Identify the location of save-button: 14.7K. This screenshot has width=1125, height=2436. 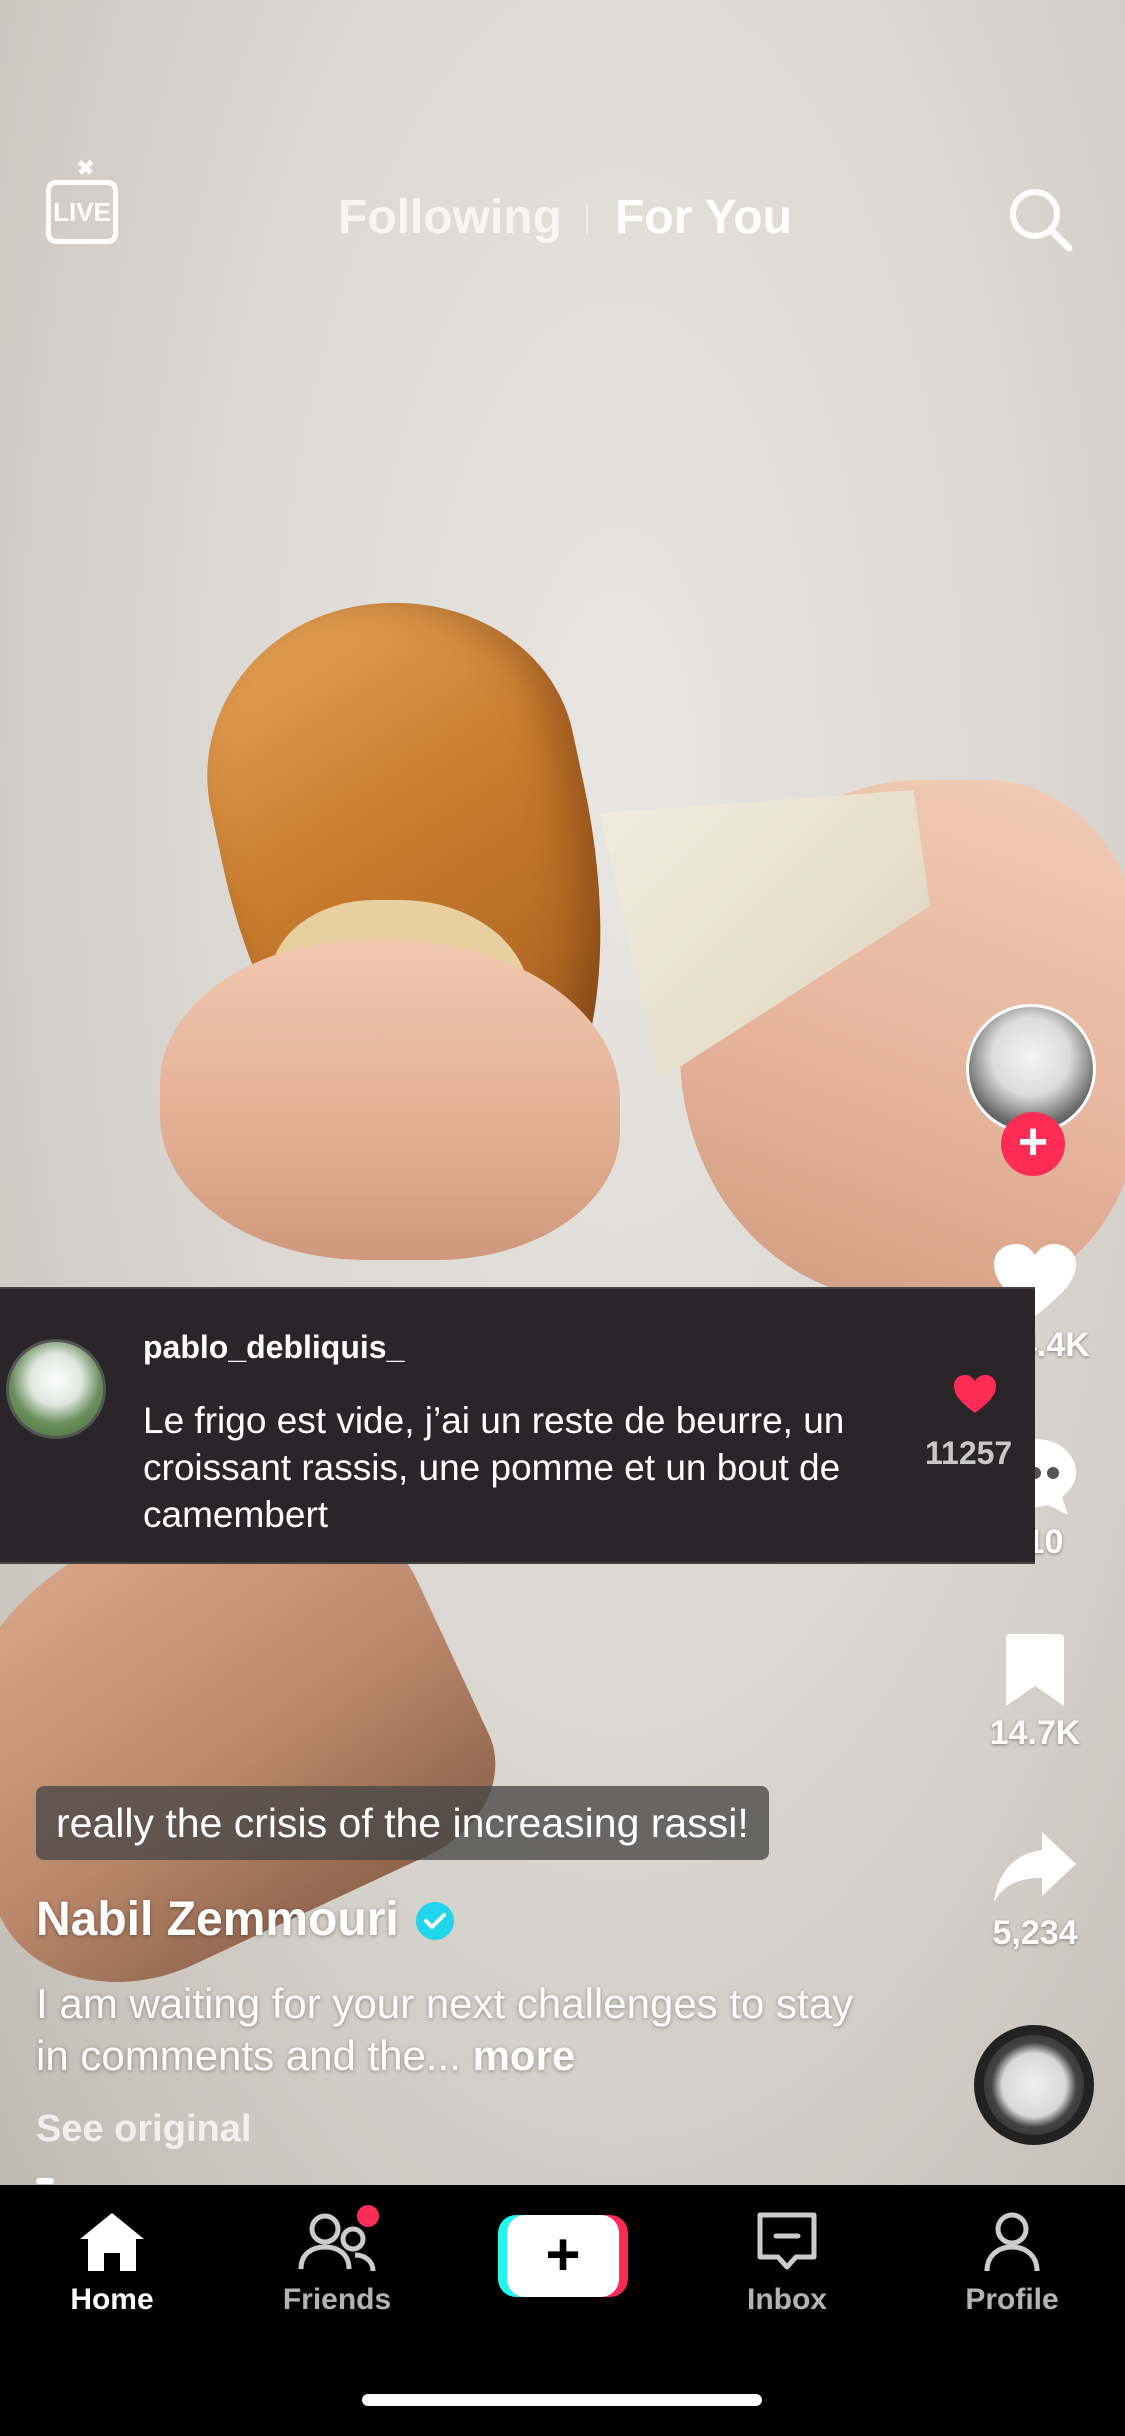
(1035, 1692).